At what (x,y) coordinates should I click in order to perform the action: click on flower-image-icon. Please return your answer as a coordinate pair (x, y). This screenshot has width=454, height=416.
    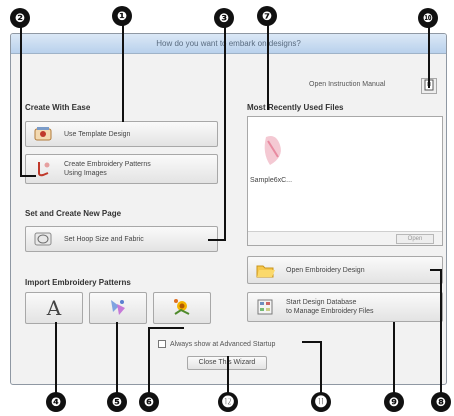
    Looking at the image, I should click on (182, 308).